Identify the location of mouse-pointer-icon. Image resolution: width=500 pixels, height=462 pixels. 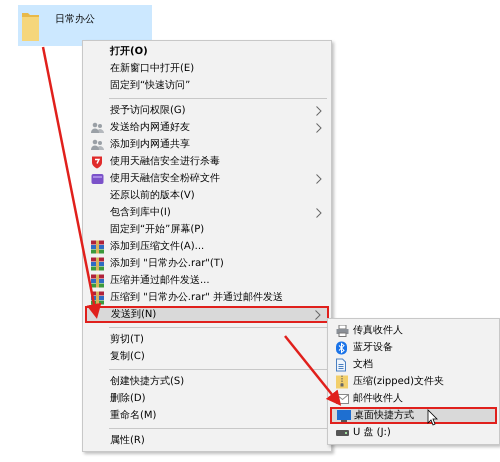
(433, 417).